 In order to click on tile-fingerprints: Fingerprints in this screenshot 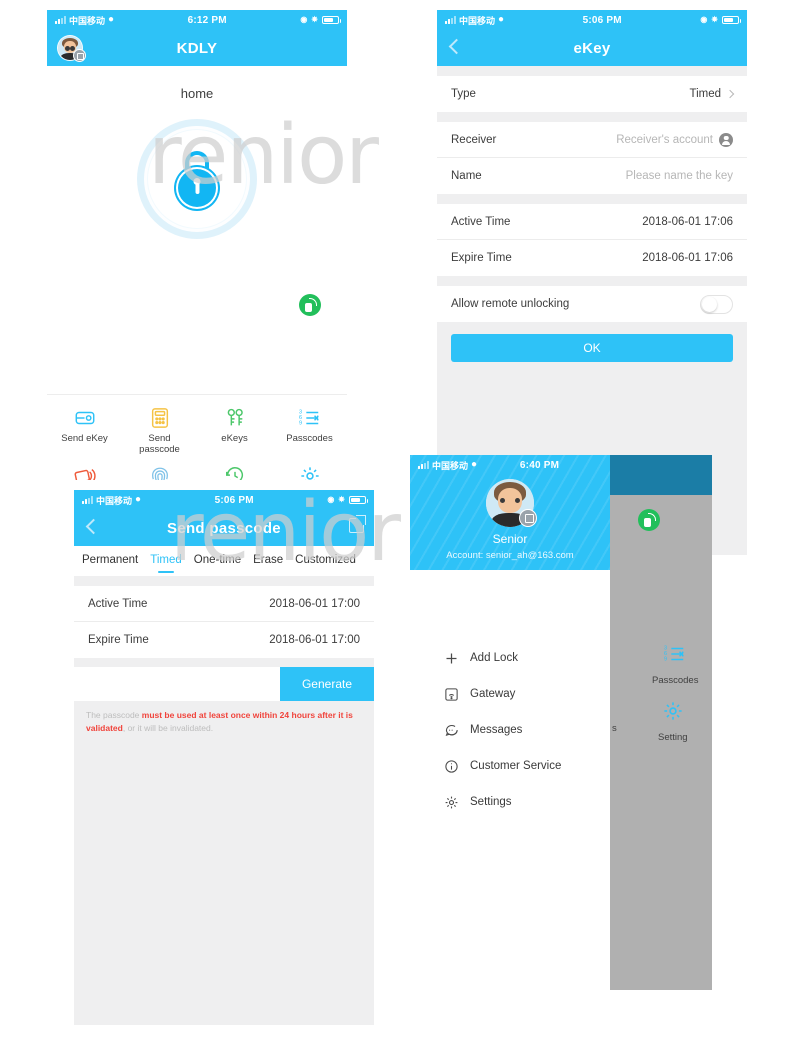, I will do `click(159, 472)`.